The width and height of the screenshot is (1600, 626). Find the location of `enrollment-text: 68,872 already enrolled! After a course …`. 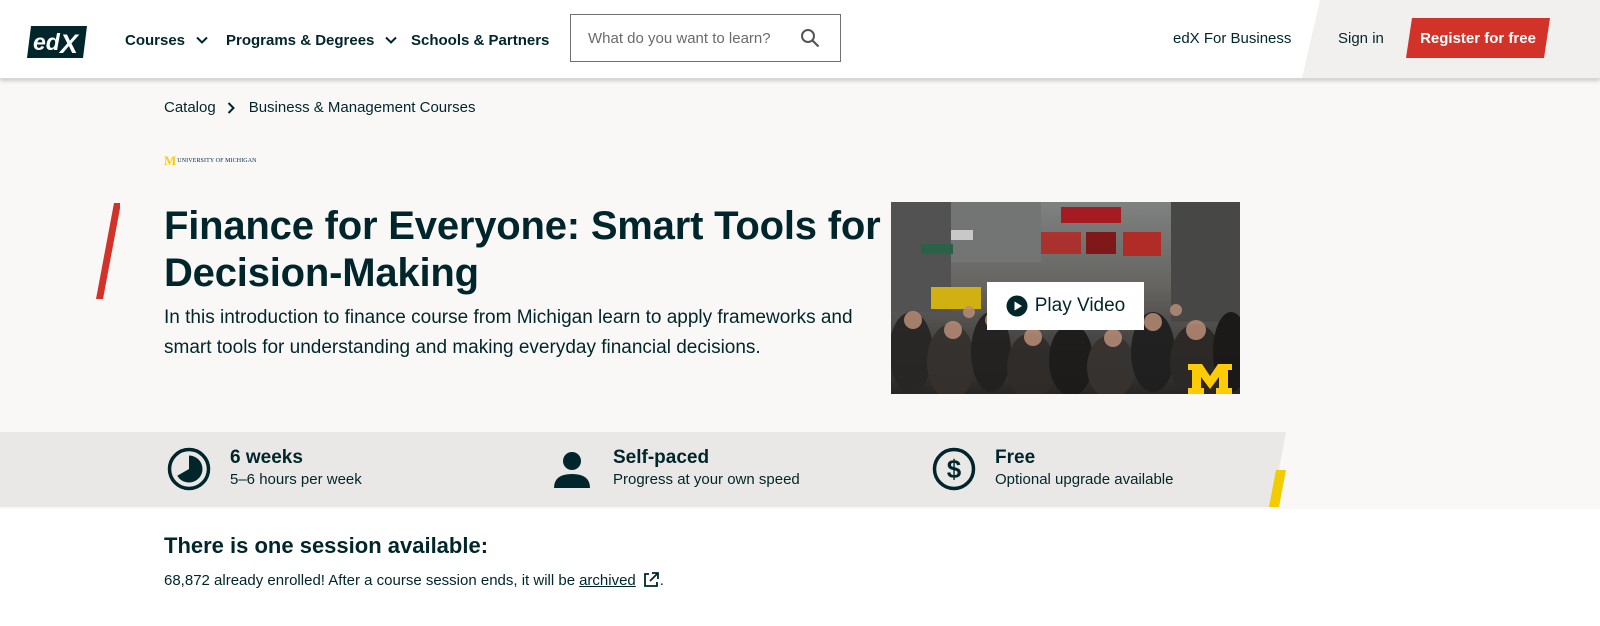

enrollment-text: 68,872 already enrolled! After a course … is located at coordinates (370, 580).